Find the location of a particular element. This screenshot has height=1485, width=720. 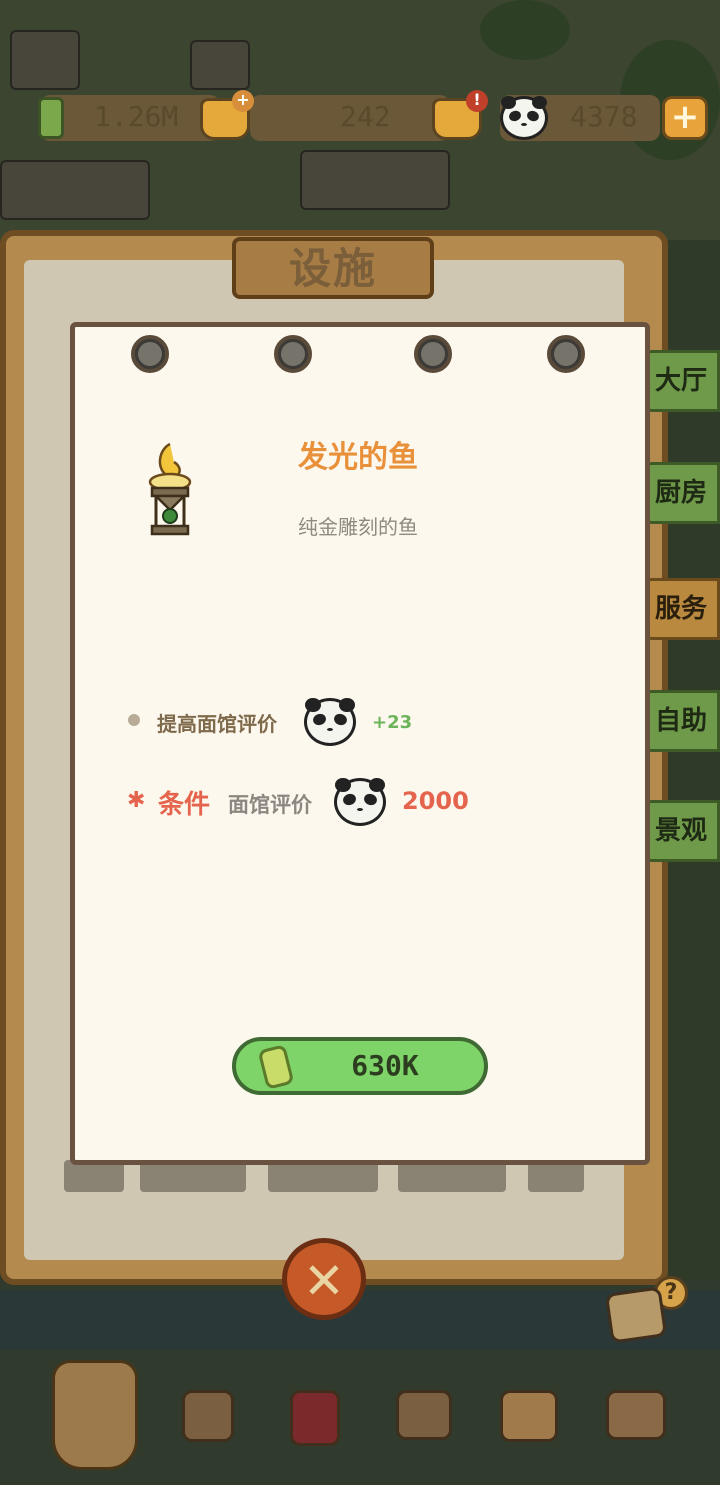

menu-book-icon is located at coordinates (315, 1418).